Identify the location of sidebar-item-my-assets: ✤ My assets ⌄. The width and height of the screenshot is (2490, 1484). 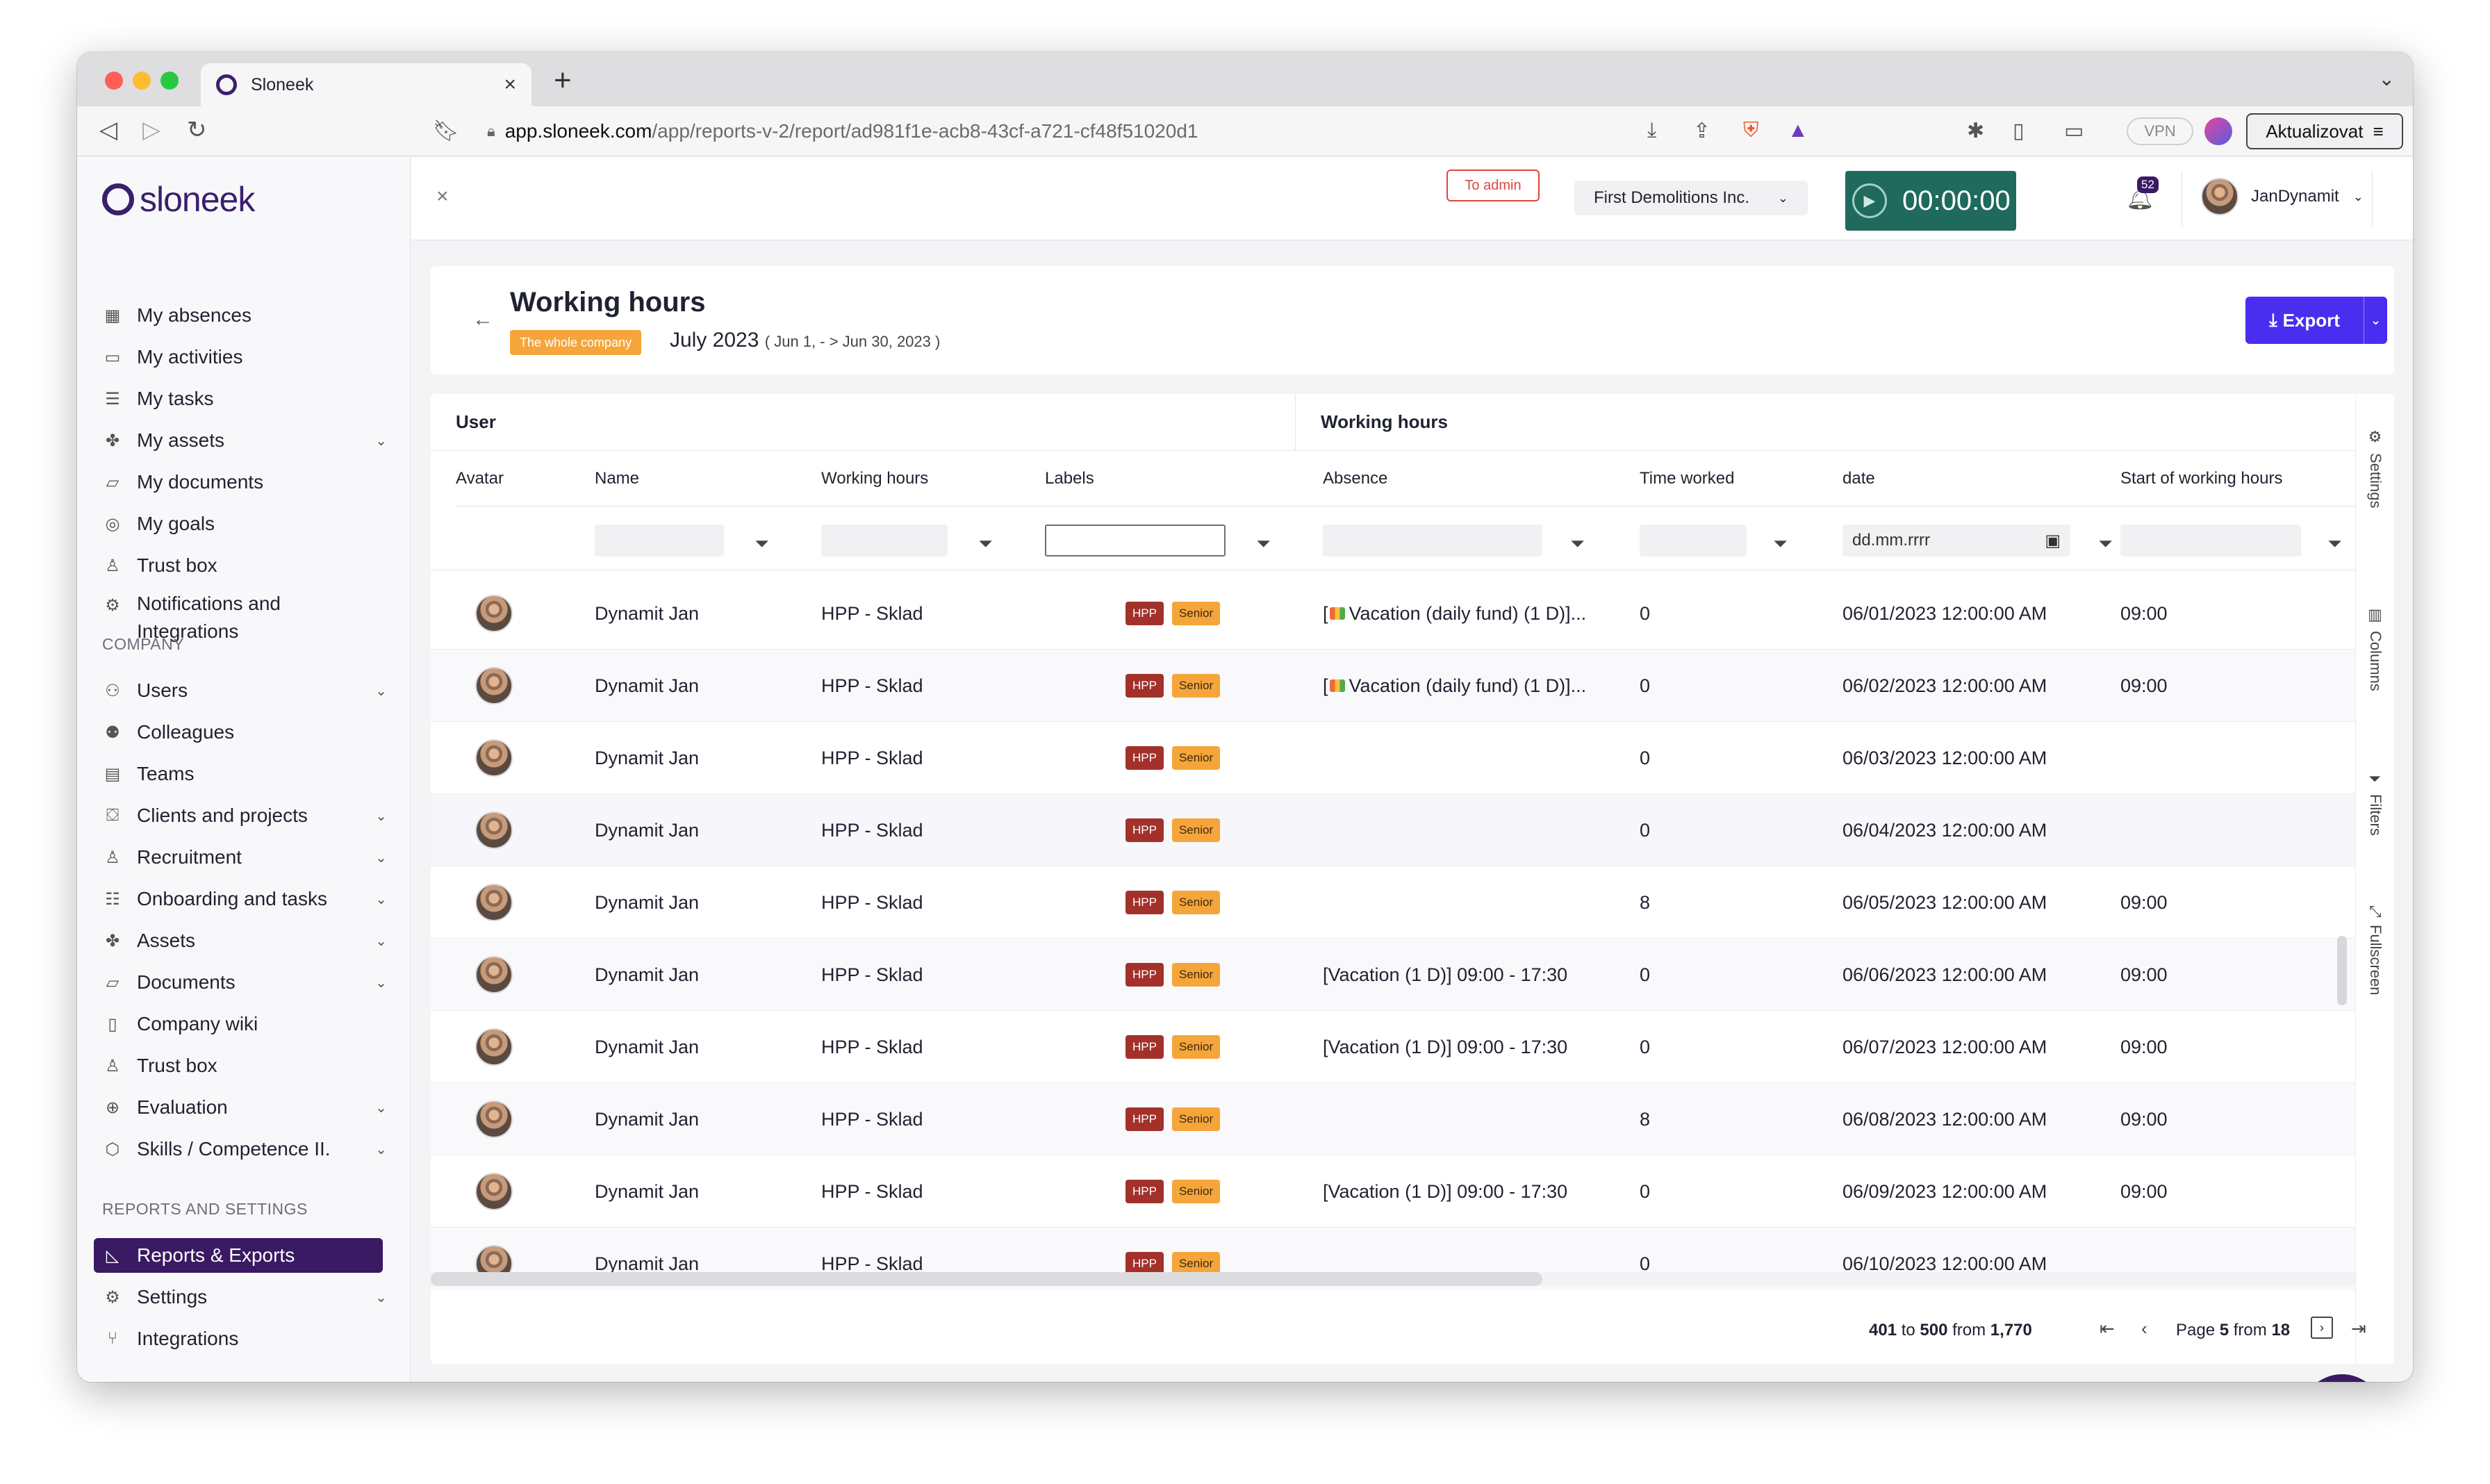
(248, 440).